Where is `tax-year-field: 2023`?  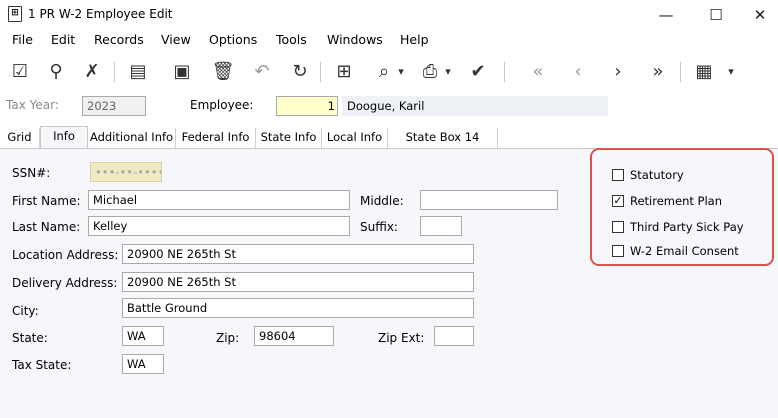
tax-year-field: 2023 is located at coordinates (114, 106).